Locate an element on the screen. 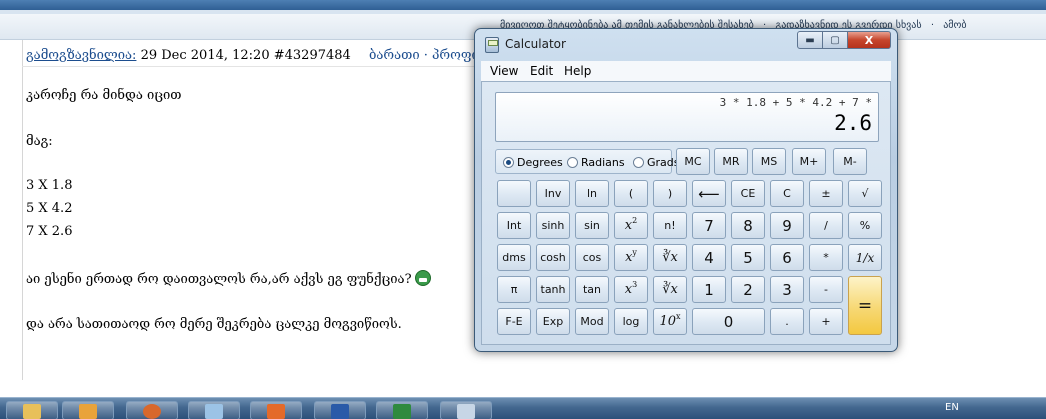  close-paren-button: ) is located at coordinates (670, 193).